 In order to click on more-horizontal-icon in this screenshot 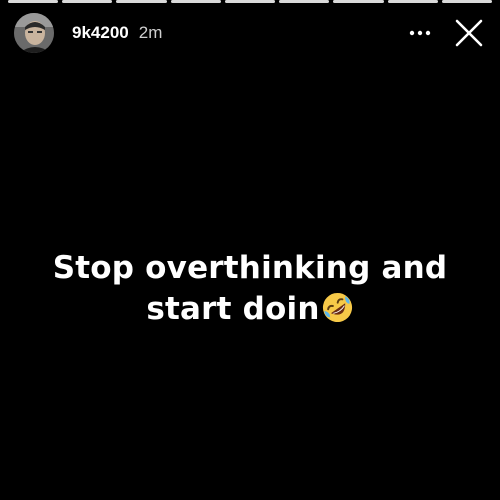, I will do `click(420, 33)`.